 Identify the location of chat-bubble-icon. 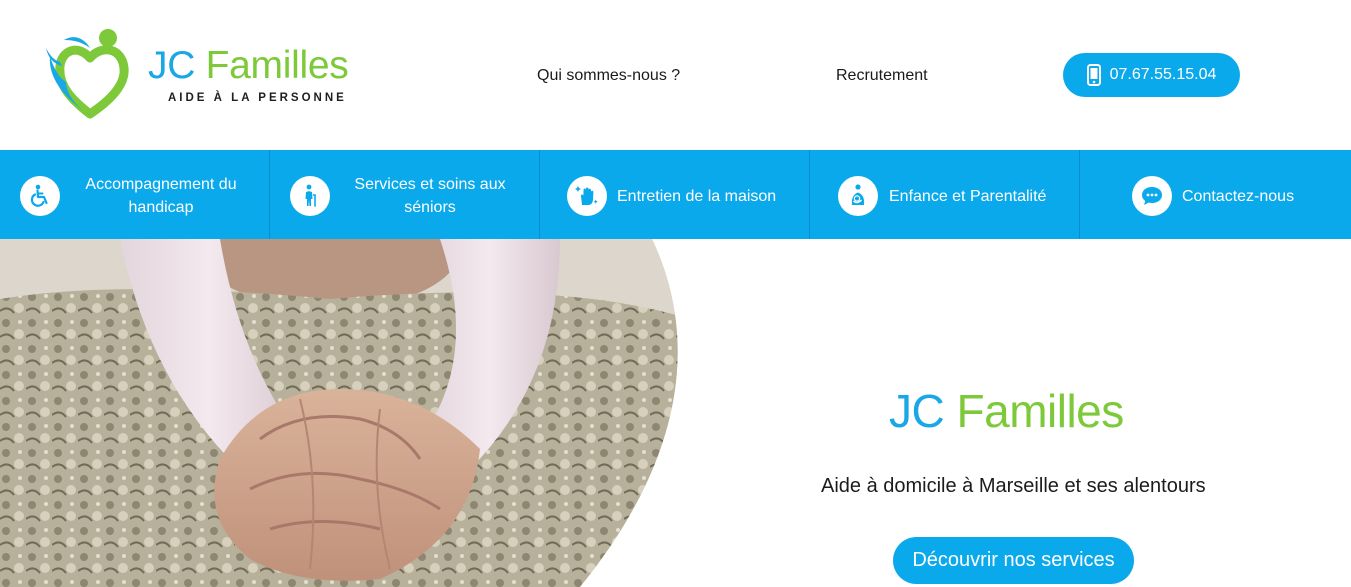
(1152, 196).